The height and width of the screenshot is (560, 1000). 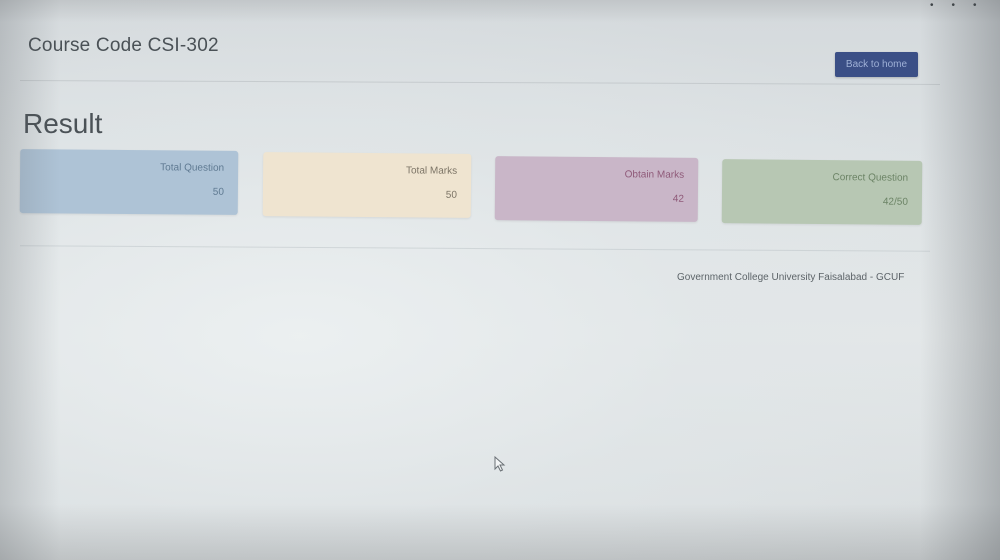 What do you see at coordinates (678, 199) in the screenshot?
I see `obtain-marks-value: 42` at bounding box center [678, 199].